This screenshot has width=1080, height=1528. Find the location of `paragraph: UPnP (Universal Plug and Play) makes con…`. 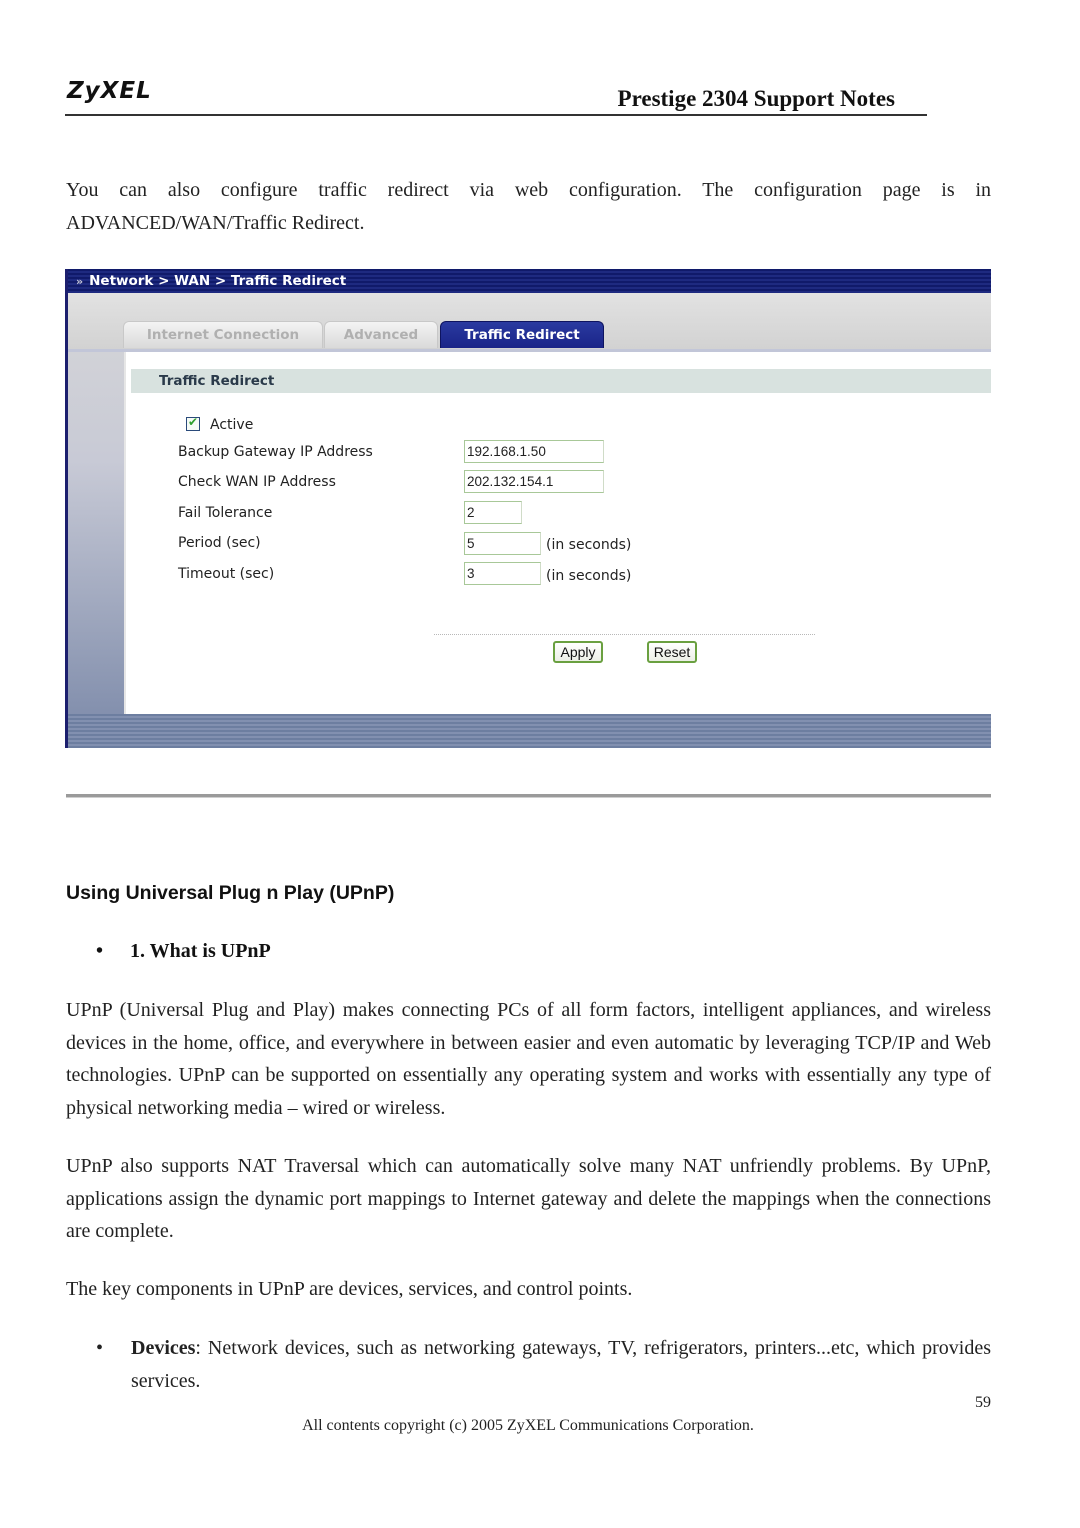

paragraph: UPnP (Universal Plug and Play) makes con… is located at coordinates (528, 1059).